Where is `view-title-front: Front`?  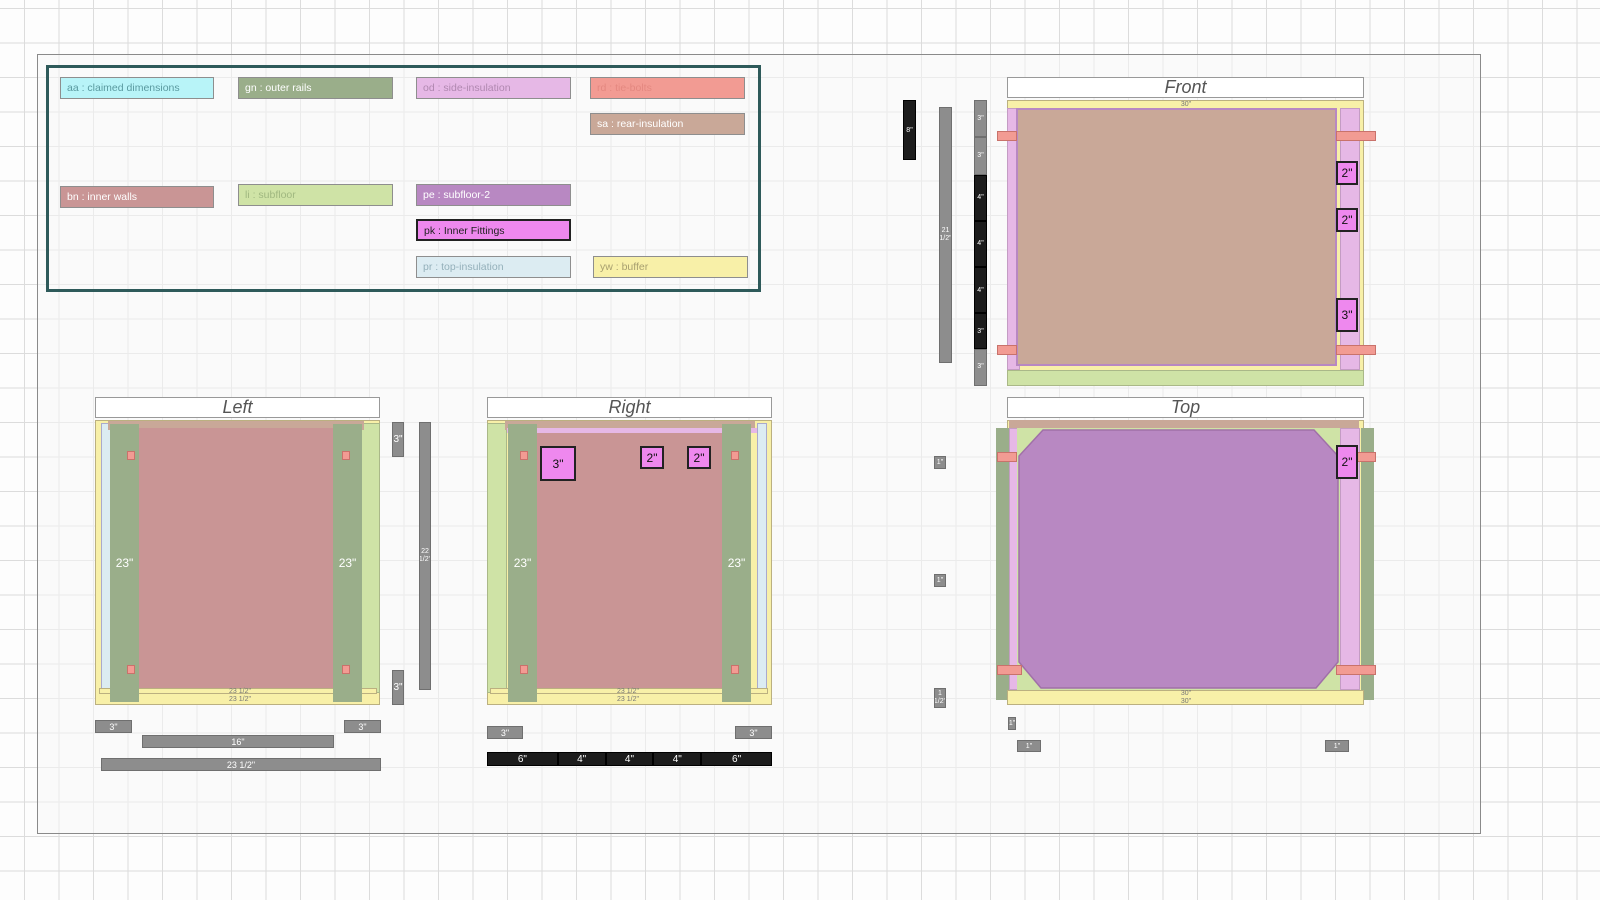
view-title-front: Front is located at coordinates (1185, 87).